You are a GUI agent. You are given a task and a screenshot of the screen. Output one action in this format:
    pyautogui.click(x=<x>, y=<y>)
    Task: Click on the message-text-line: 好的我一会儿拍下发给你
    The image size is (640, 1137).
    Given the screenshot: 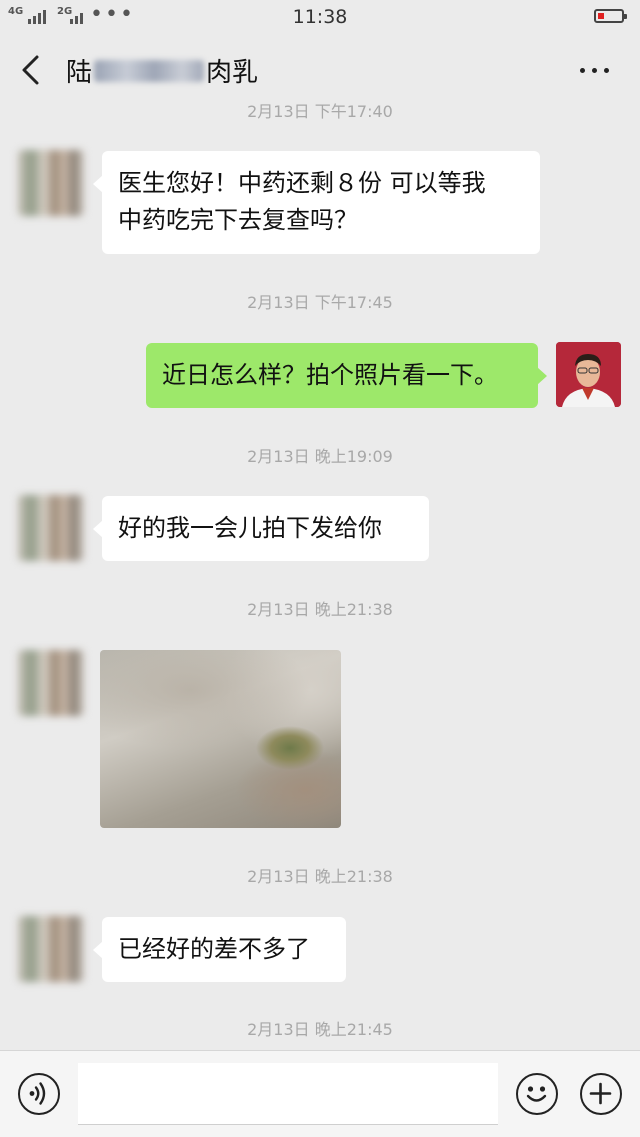 What is the action you would take?
    pyautogui.click(x=250, y=528)
    